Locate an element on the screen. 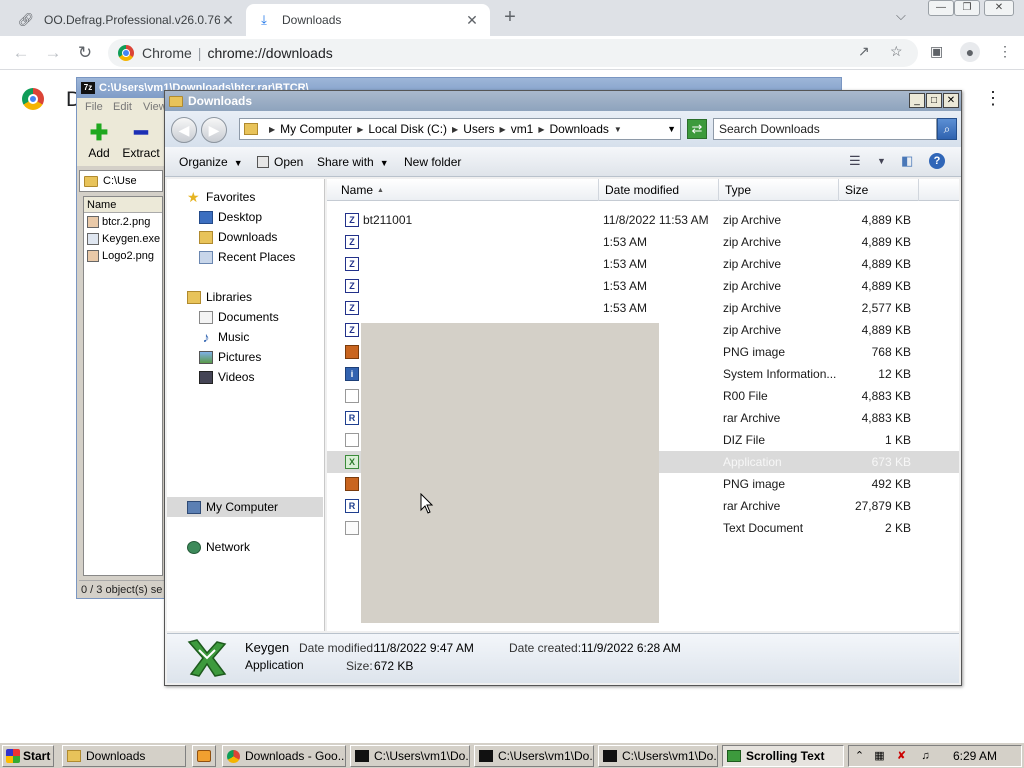 This screenshot has width=1024, height=768. close-window-button: ✕ is located at coordinates (999, 8).